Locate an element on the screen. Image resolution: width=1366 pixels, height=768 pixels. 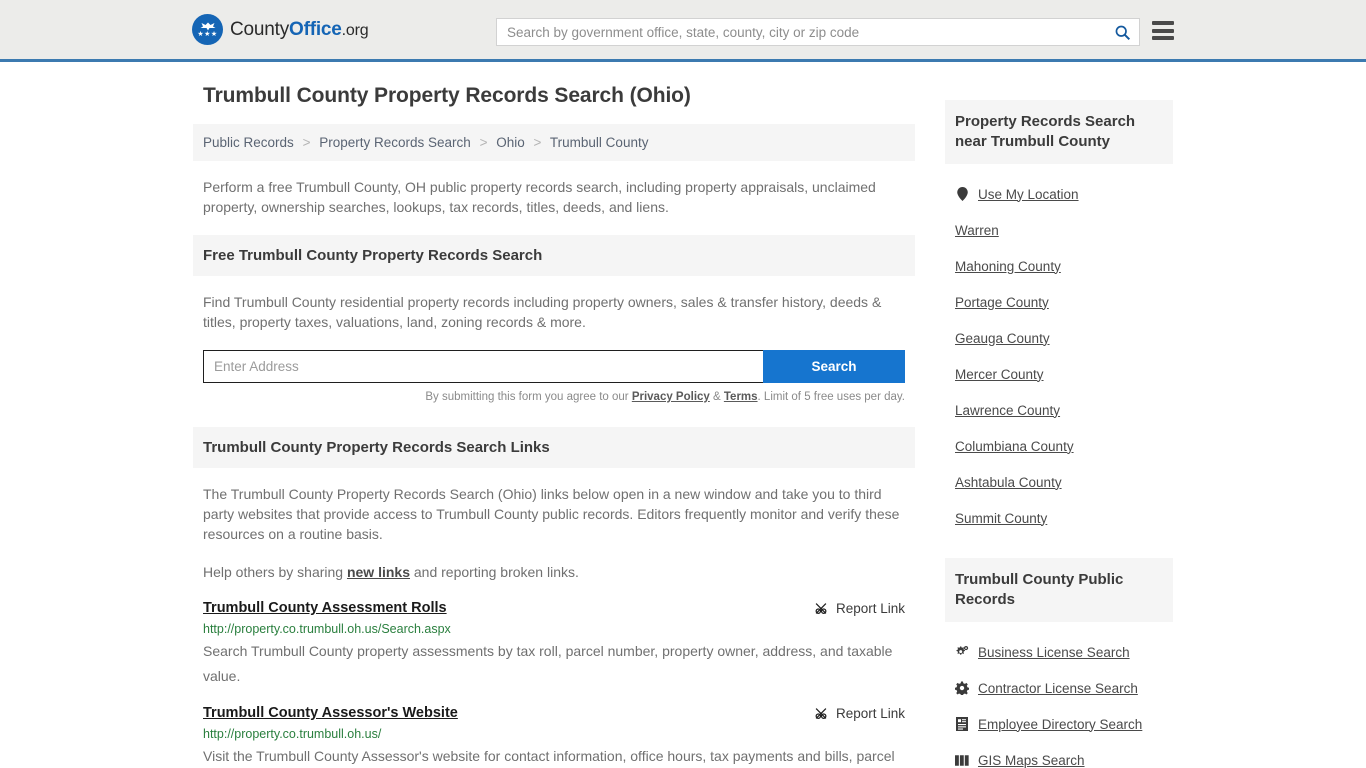
list-document-glyph is located at coordinates (962, 724).